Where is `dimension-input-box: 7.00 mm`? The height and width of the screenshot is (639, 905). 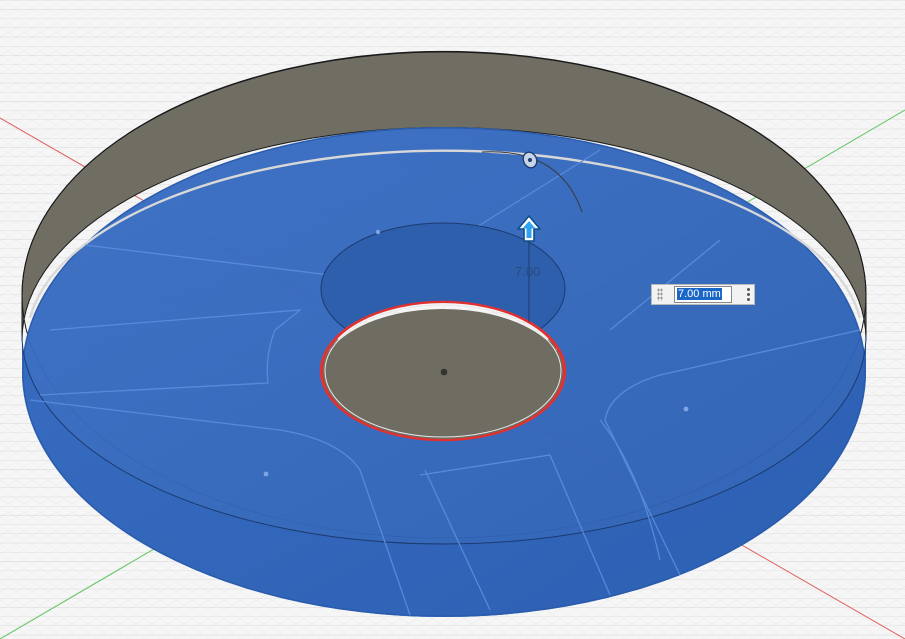 dimension-input-box: 7.00 mm is located at coordinates (703, 294).